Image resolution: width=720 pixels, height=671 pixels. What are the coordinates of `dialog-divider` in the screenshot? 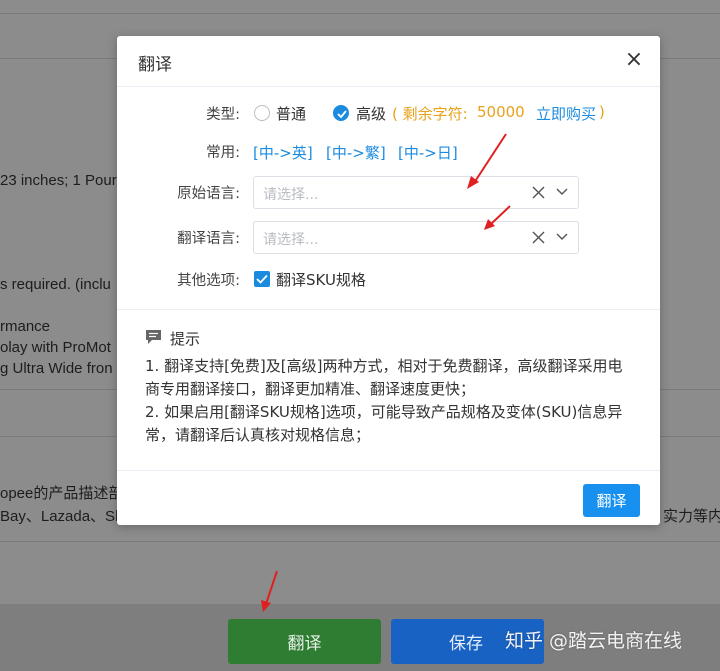 It's located at (388, 309).